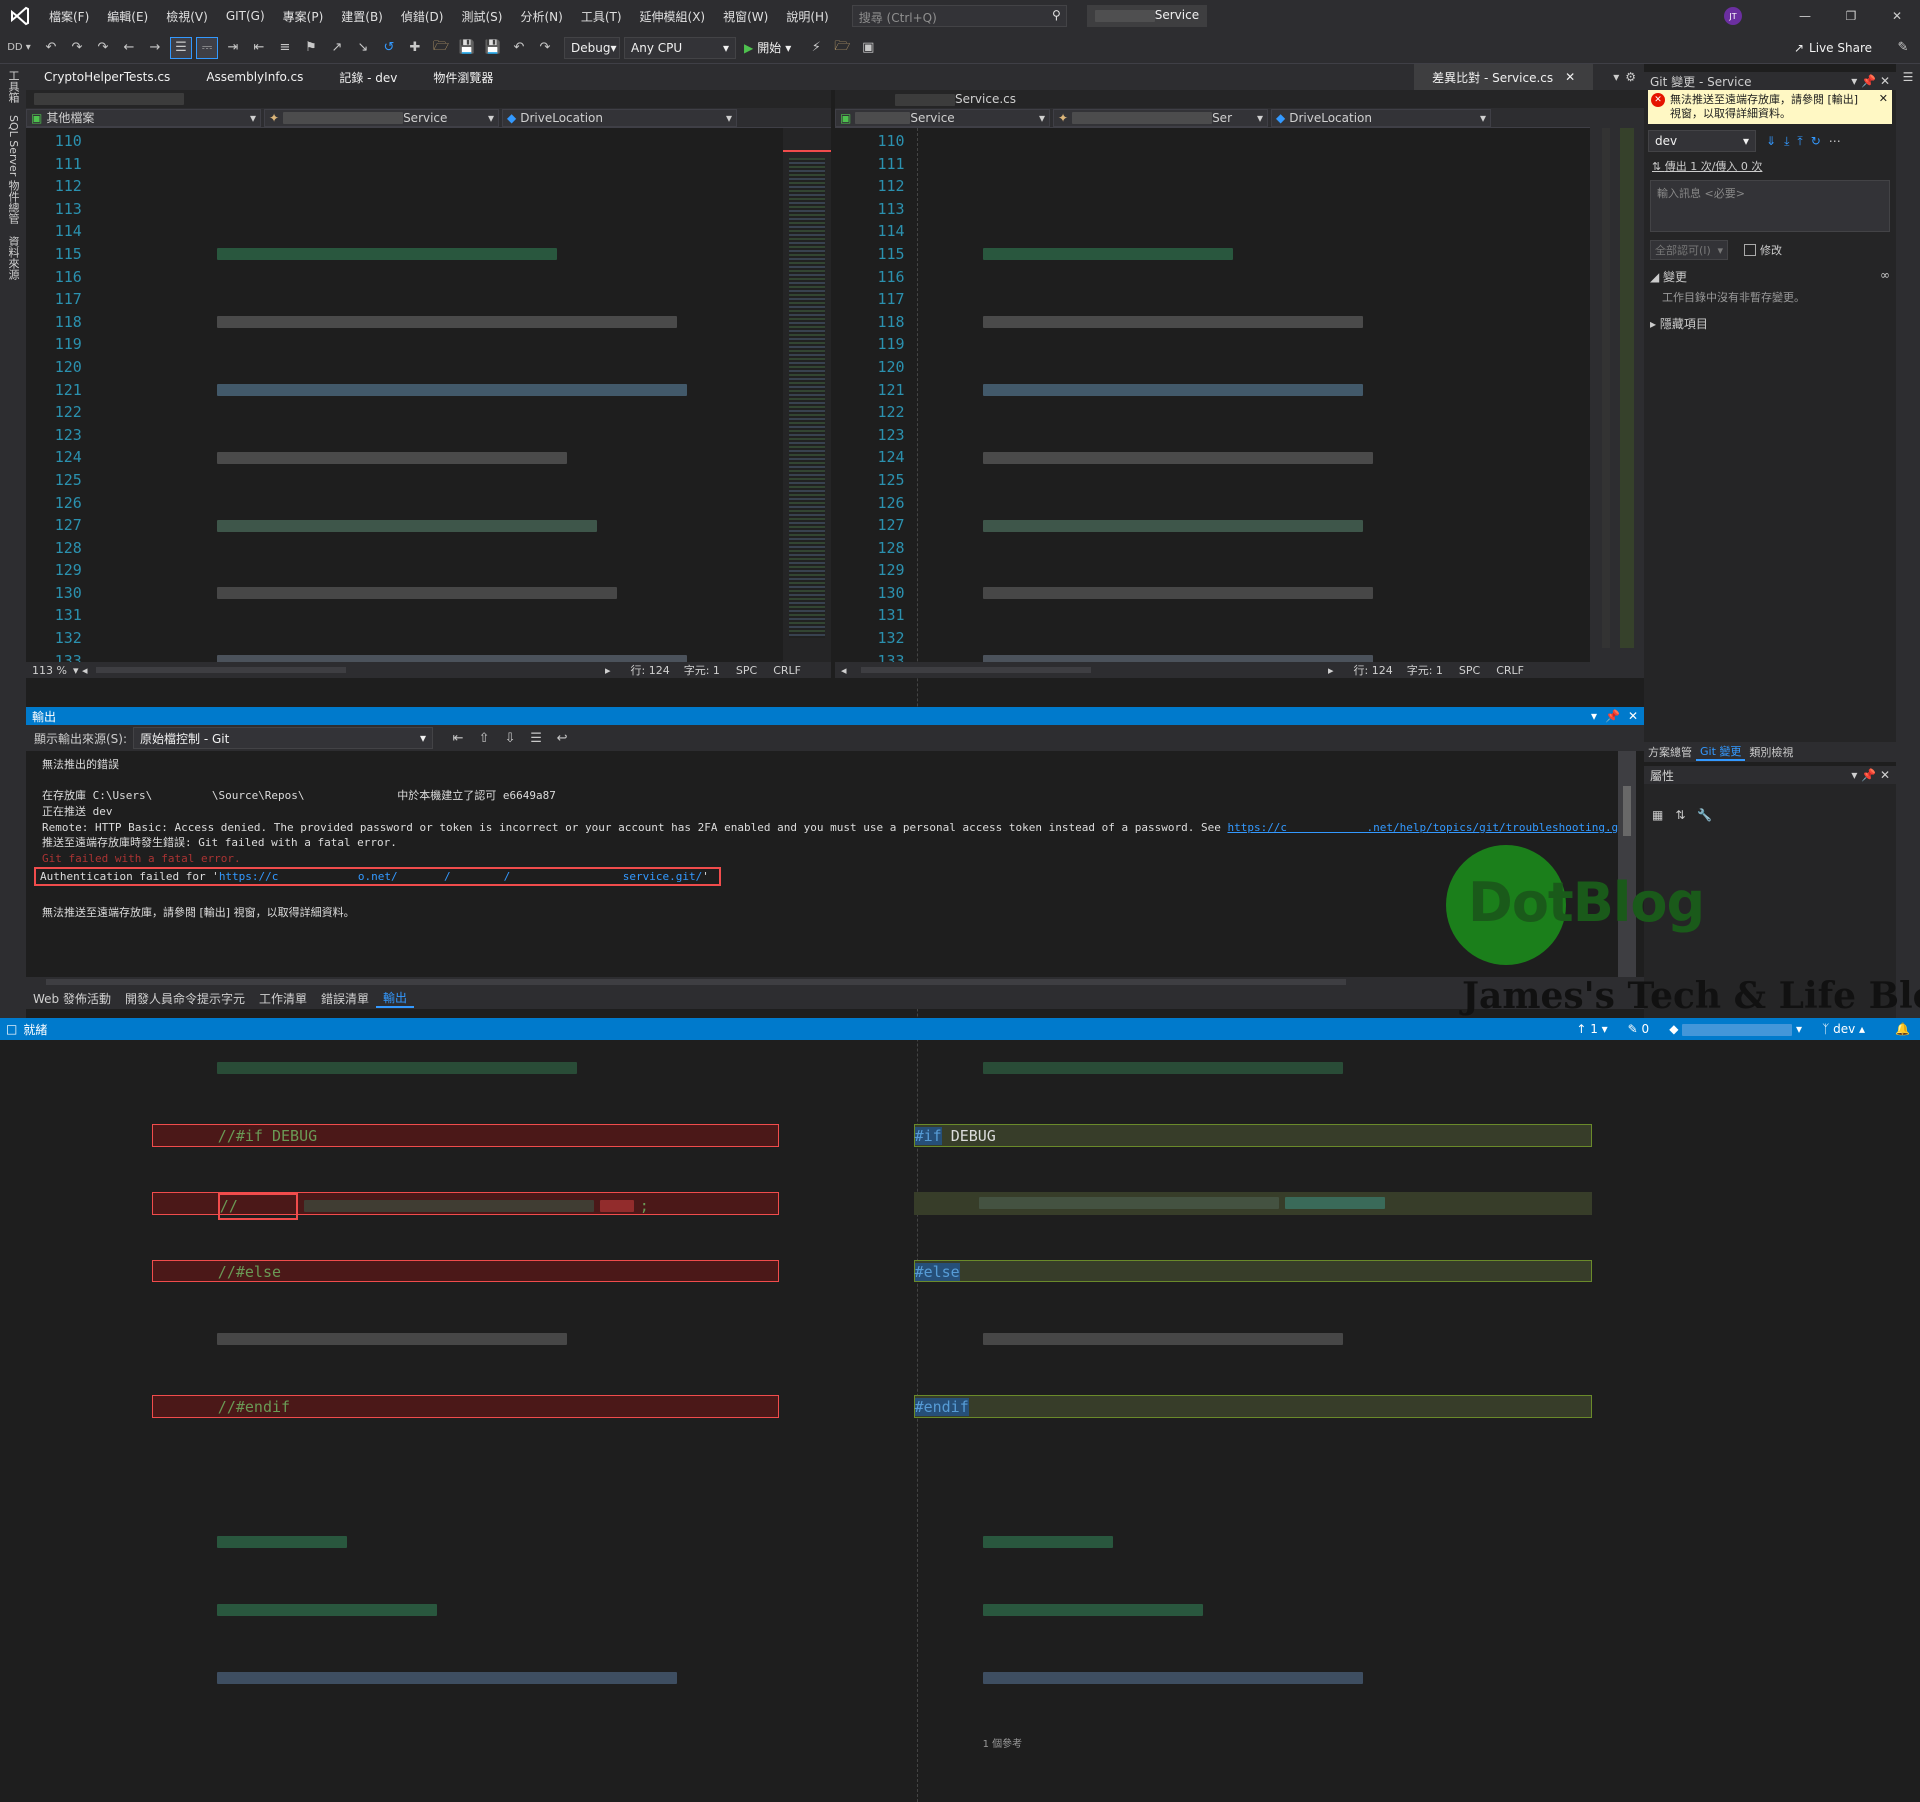 This screenshot has width=1920, height=1802. What do you see at coordinates (1591, 1029) in the screenshot?
I see `outgoing-commits: ↑ 1 ▾` at bounding box center [1591, 1029].